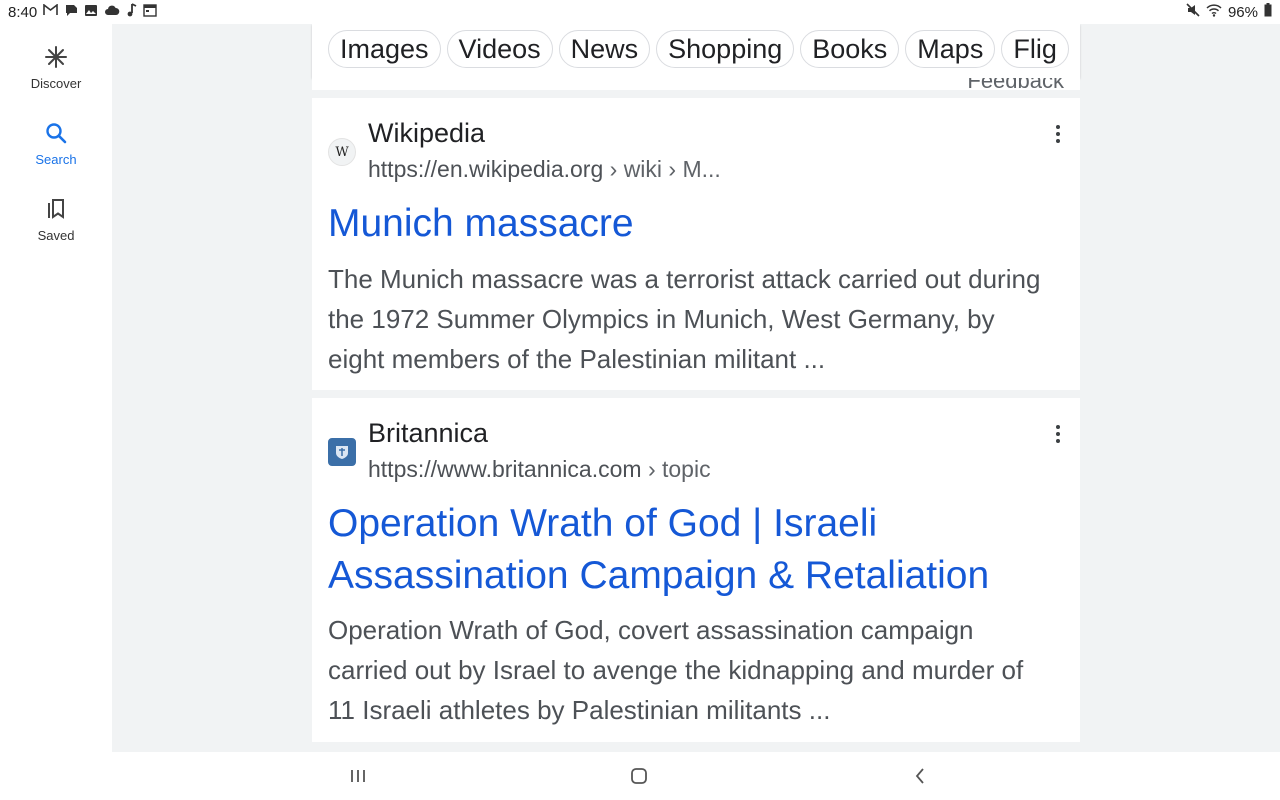  I want to click on notification-icon, so click(71, 12).